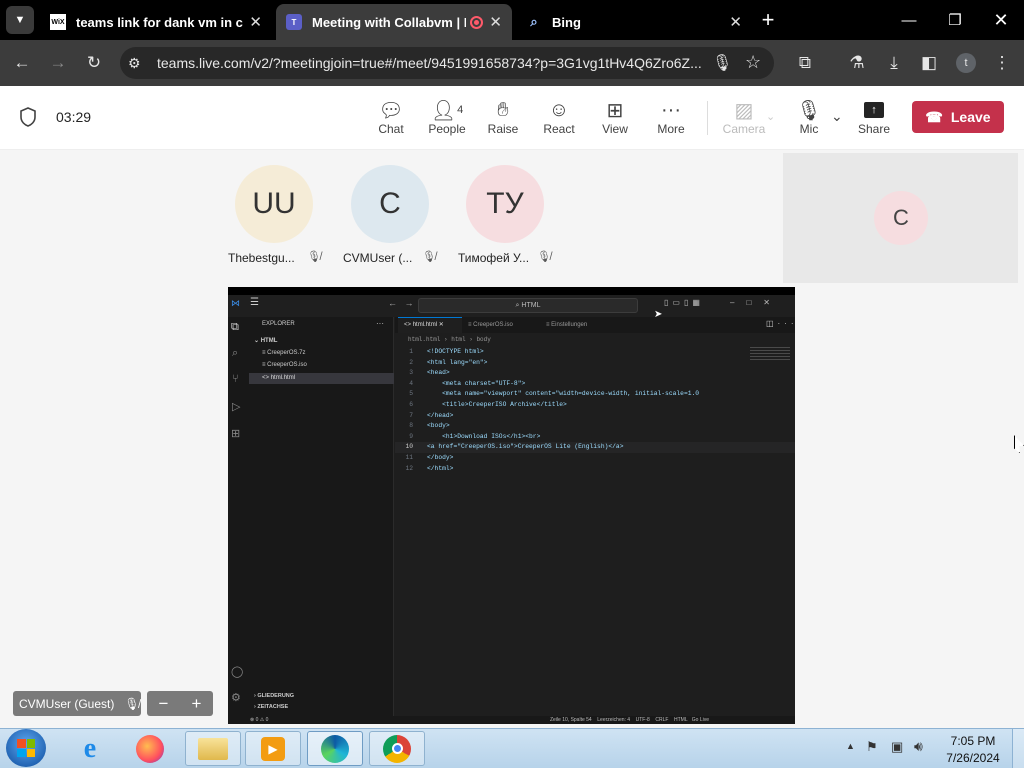  What do you see at coordinates (955, 20) in the screenshot?
I see `restore-icon: ❐` at bounding box center [955, 20].